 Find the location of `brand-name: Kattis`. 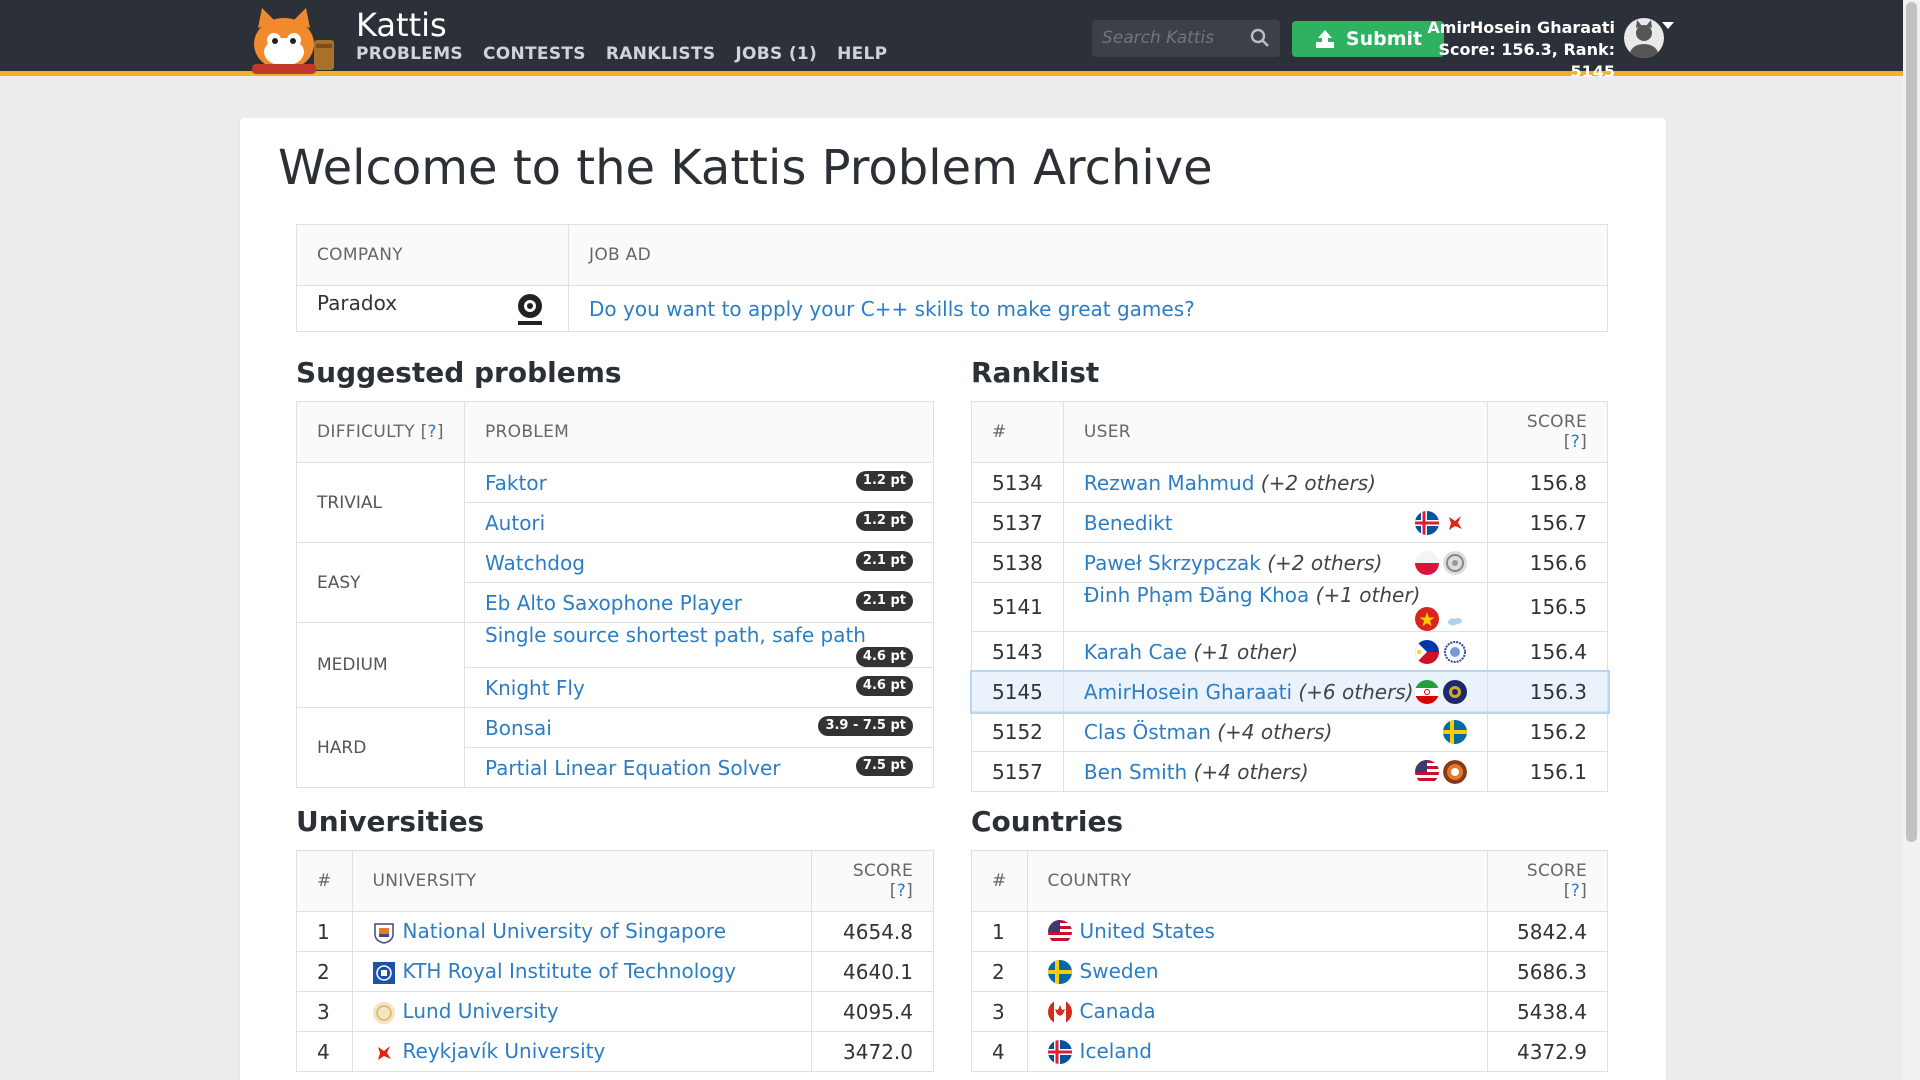

brand-name: Kattis is located at coordinates (401, 25).